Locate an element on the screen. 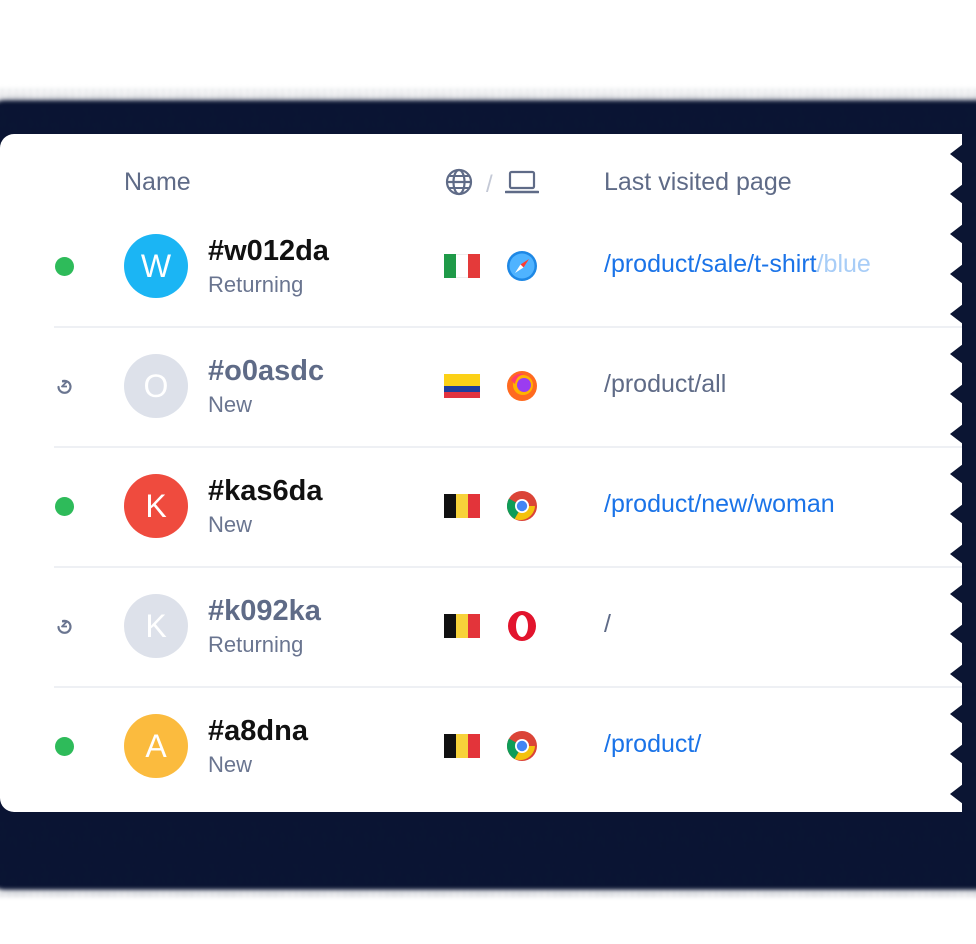 This screenshot has width=976, height=944. visitor-identity: #a8dna New is located at coordinates (258, 747).